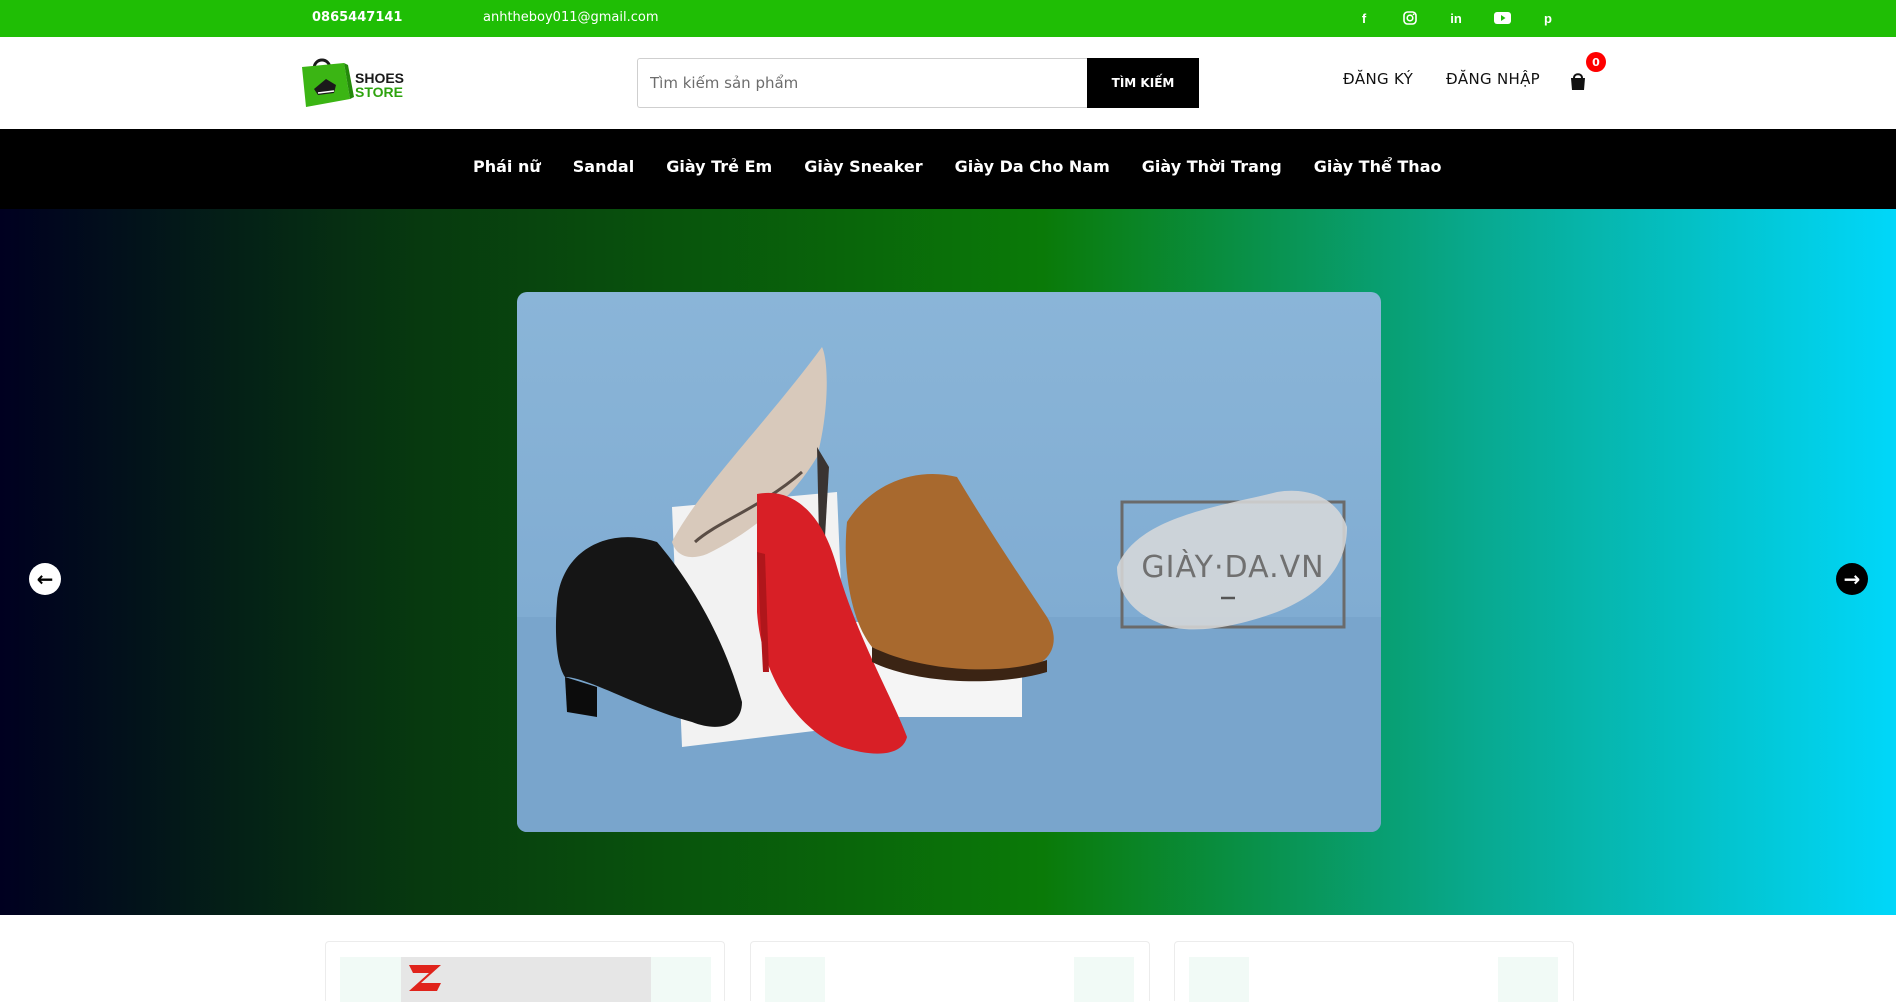  What do you see at coordinates (1578, 81) in the screenshot?
I see `cart-icon` at bounding box center [1578, 81].